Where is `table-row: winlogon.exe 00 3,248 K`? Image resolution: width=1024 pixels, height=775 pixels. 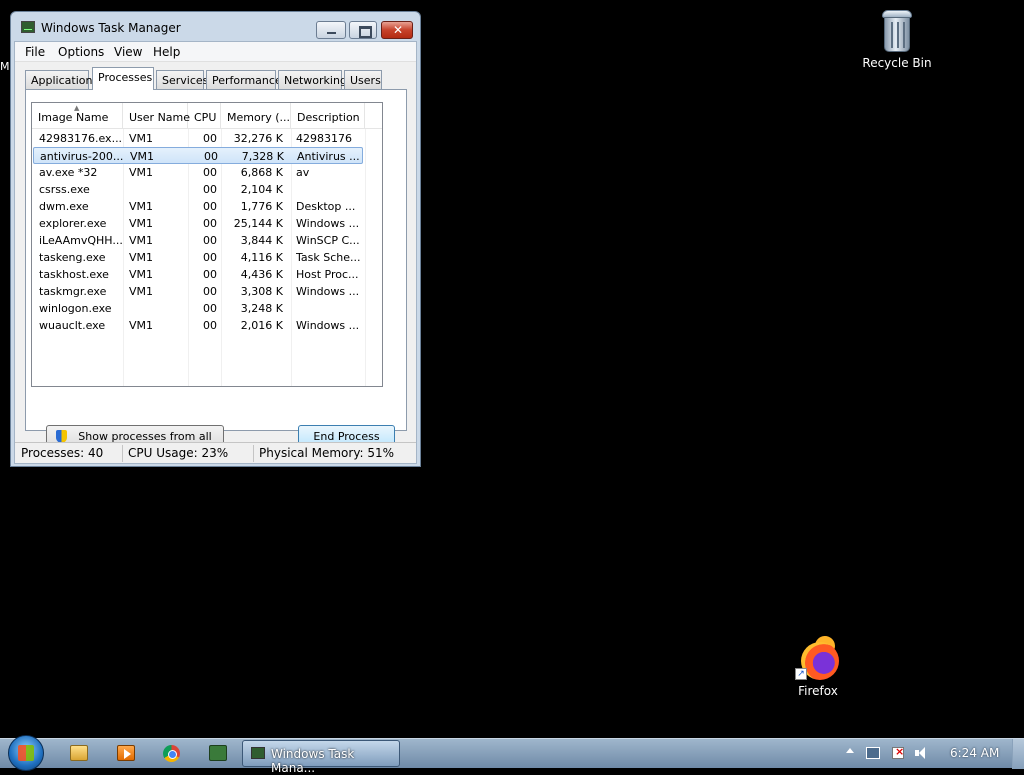 table-row: winlogon.exe 00 3,248 K is located at coordinates (198, 308).